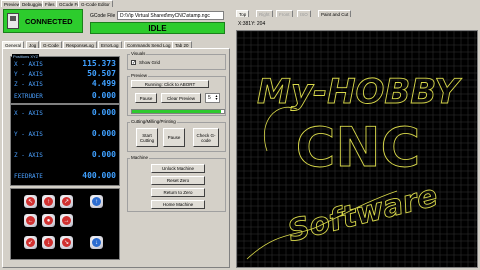  Describe the element at coordinates (51, 44) in the screenshot. I see `tab-gcode: G-Code` at that location.